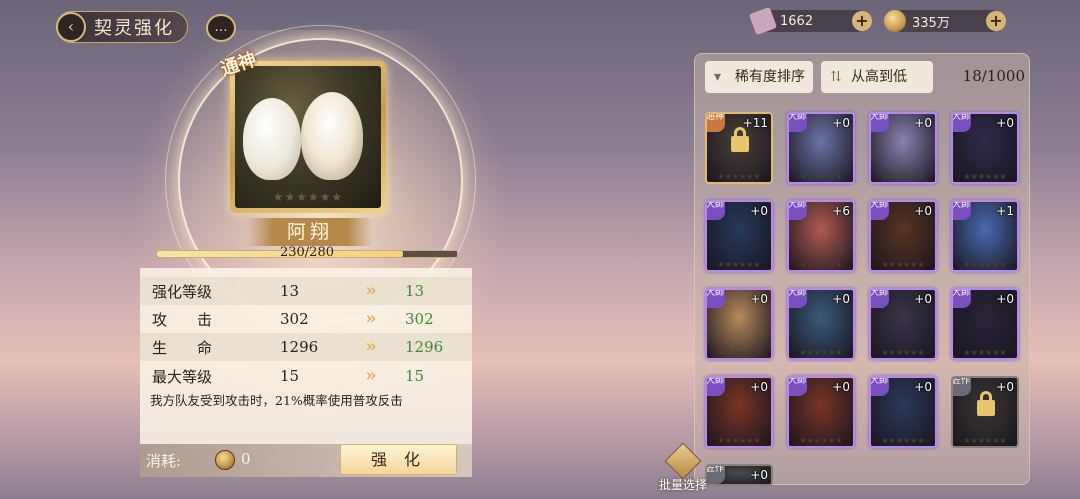 This screenshot has width=1080, height=499. What do you see at coordinates (862, 21) in the screenshot?
I see `add-tickets-button: +` at bounding box center [862, 21].